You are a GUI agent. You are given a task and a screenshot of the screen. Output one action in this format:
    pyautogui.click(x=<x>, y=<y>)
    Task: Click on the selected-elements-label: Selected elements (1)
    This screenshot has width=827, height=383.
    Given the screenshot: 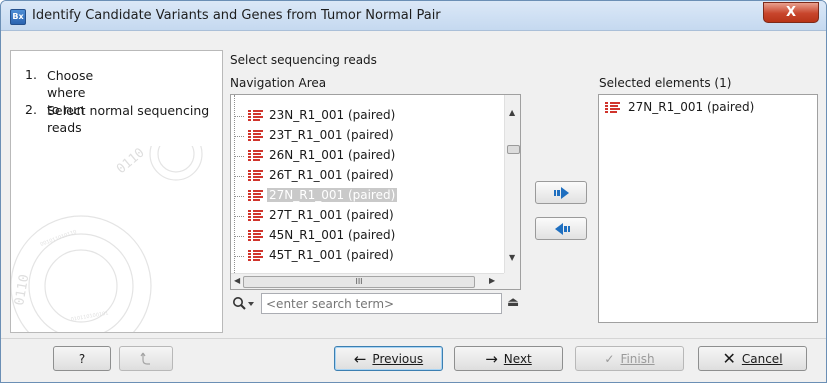 What is the action you would take?
    pyautogui.click(x=665, y=83)
    